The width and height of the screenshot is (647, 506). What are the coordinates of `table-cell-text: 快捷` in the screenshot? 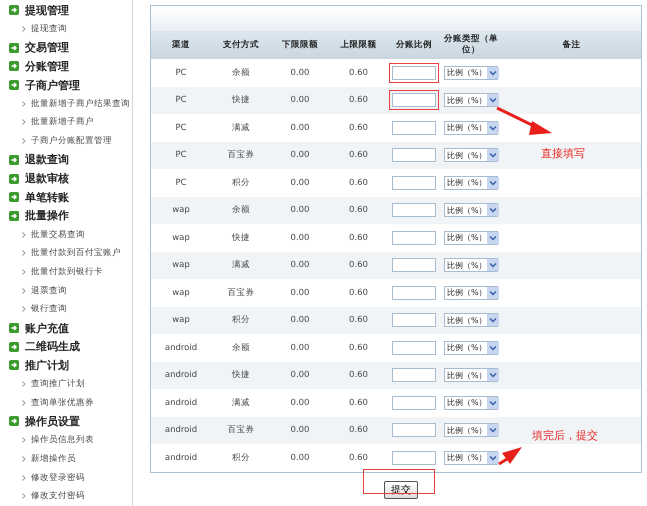 It's located at (240, 100).